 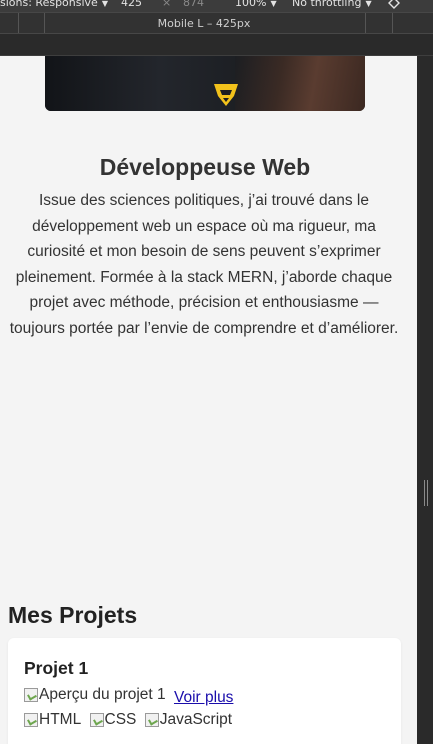 What do you see at coordinates (73, 615) in the screenshot?
I see `projects-section-title: Mes Projets` at bounding box center [73, 615].